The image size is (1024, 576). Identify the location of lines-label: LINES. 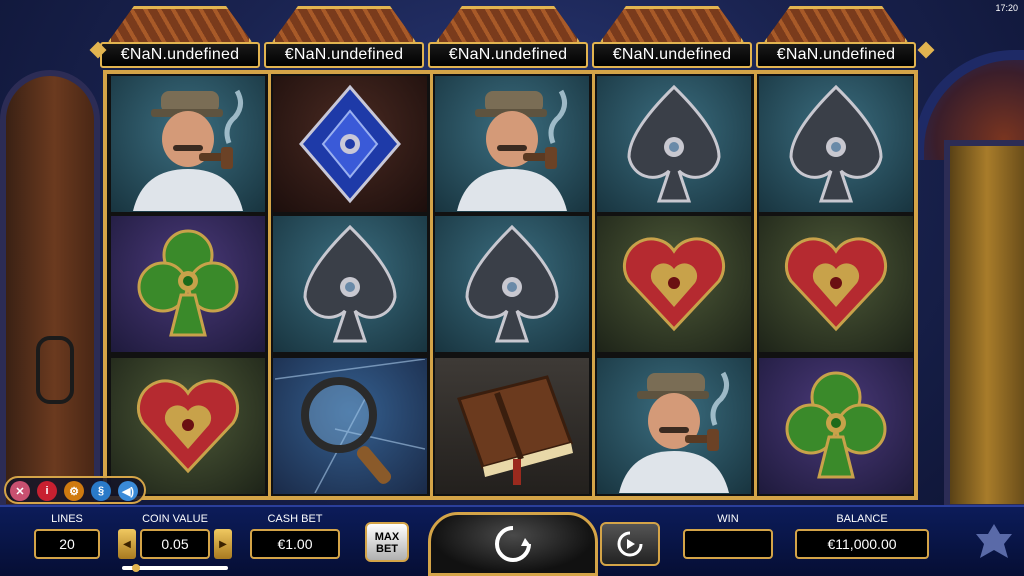
(67, 519).